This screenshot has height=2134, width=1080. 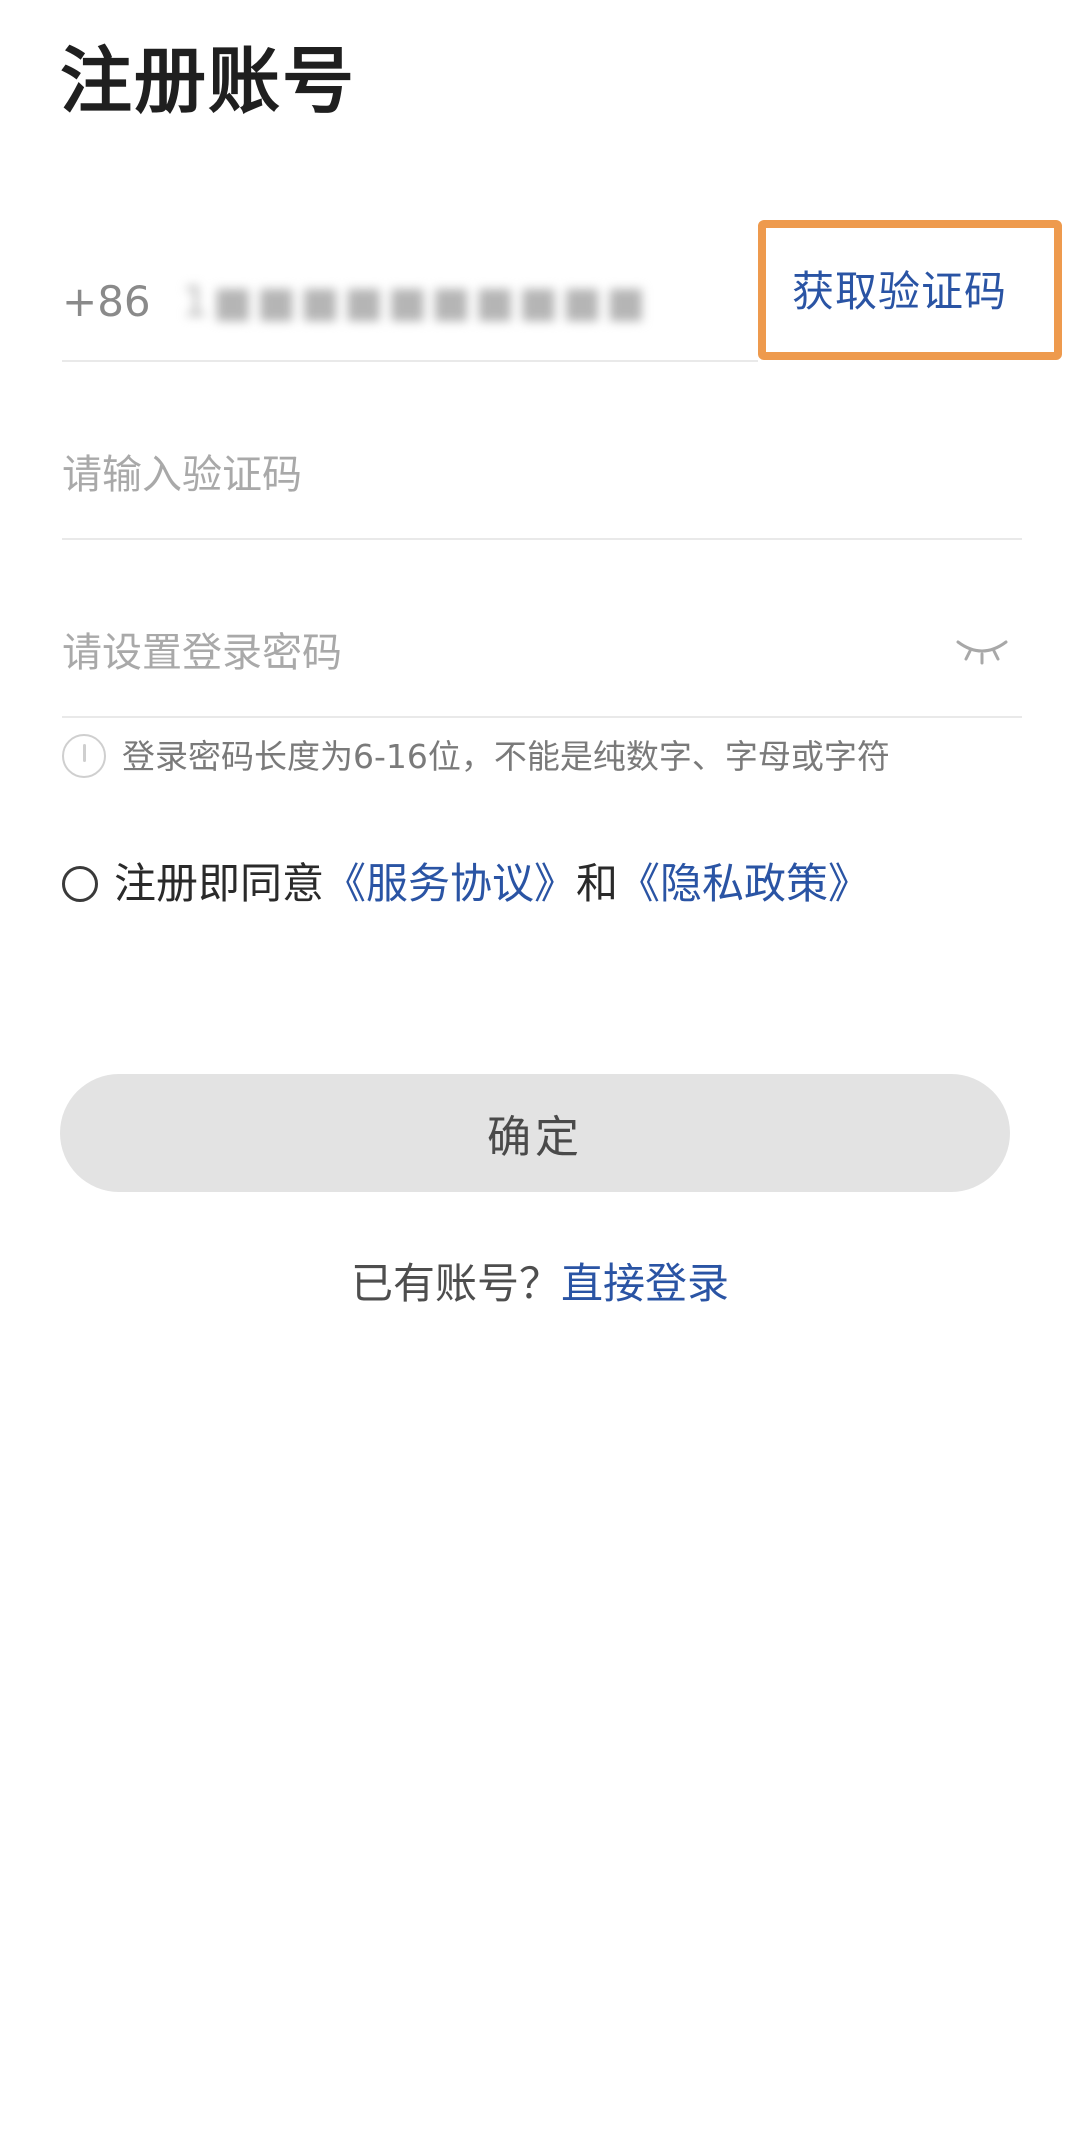 I want to click on login-question: 已有账号？, so click(x=455, y=1283).